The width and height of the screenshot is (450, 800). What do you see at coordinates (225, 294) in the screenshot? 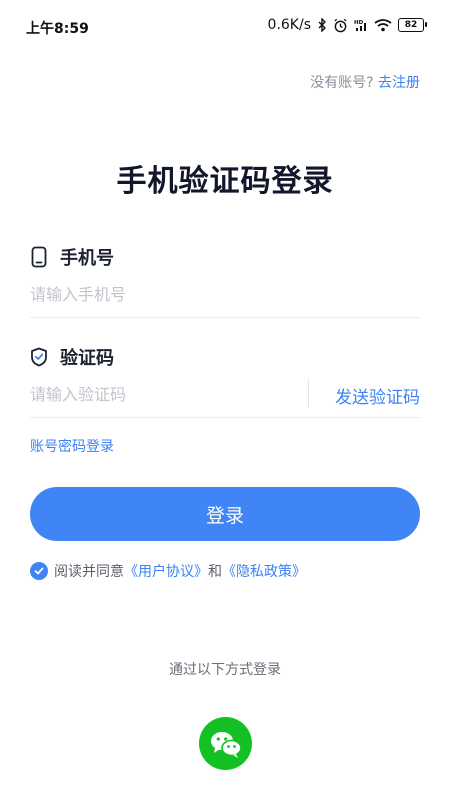
I see `phone-input` at bounding box center [225, 294].